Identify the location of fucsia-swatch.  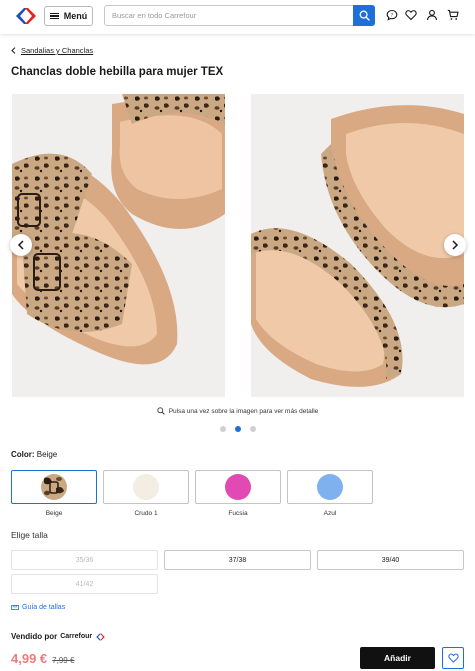
(238, 487).